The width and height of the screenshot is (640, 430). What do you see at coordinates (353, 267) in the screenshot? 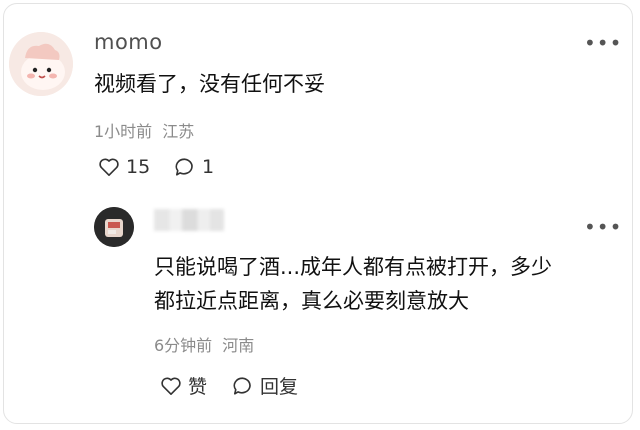
I see `reply-text-line: 只能说喝了酒...成年人都有点被打开，多少` at bounding box center [353, 267].